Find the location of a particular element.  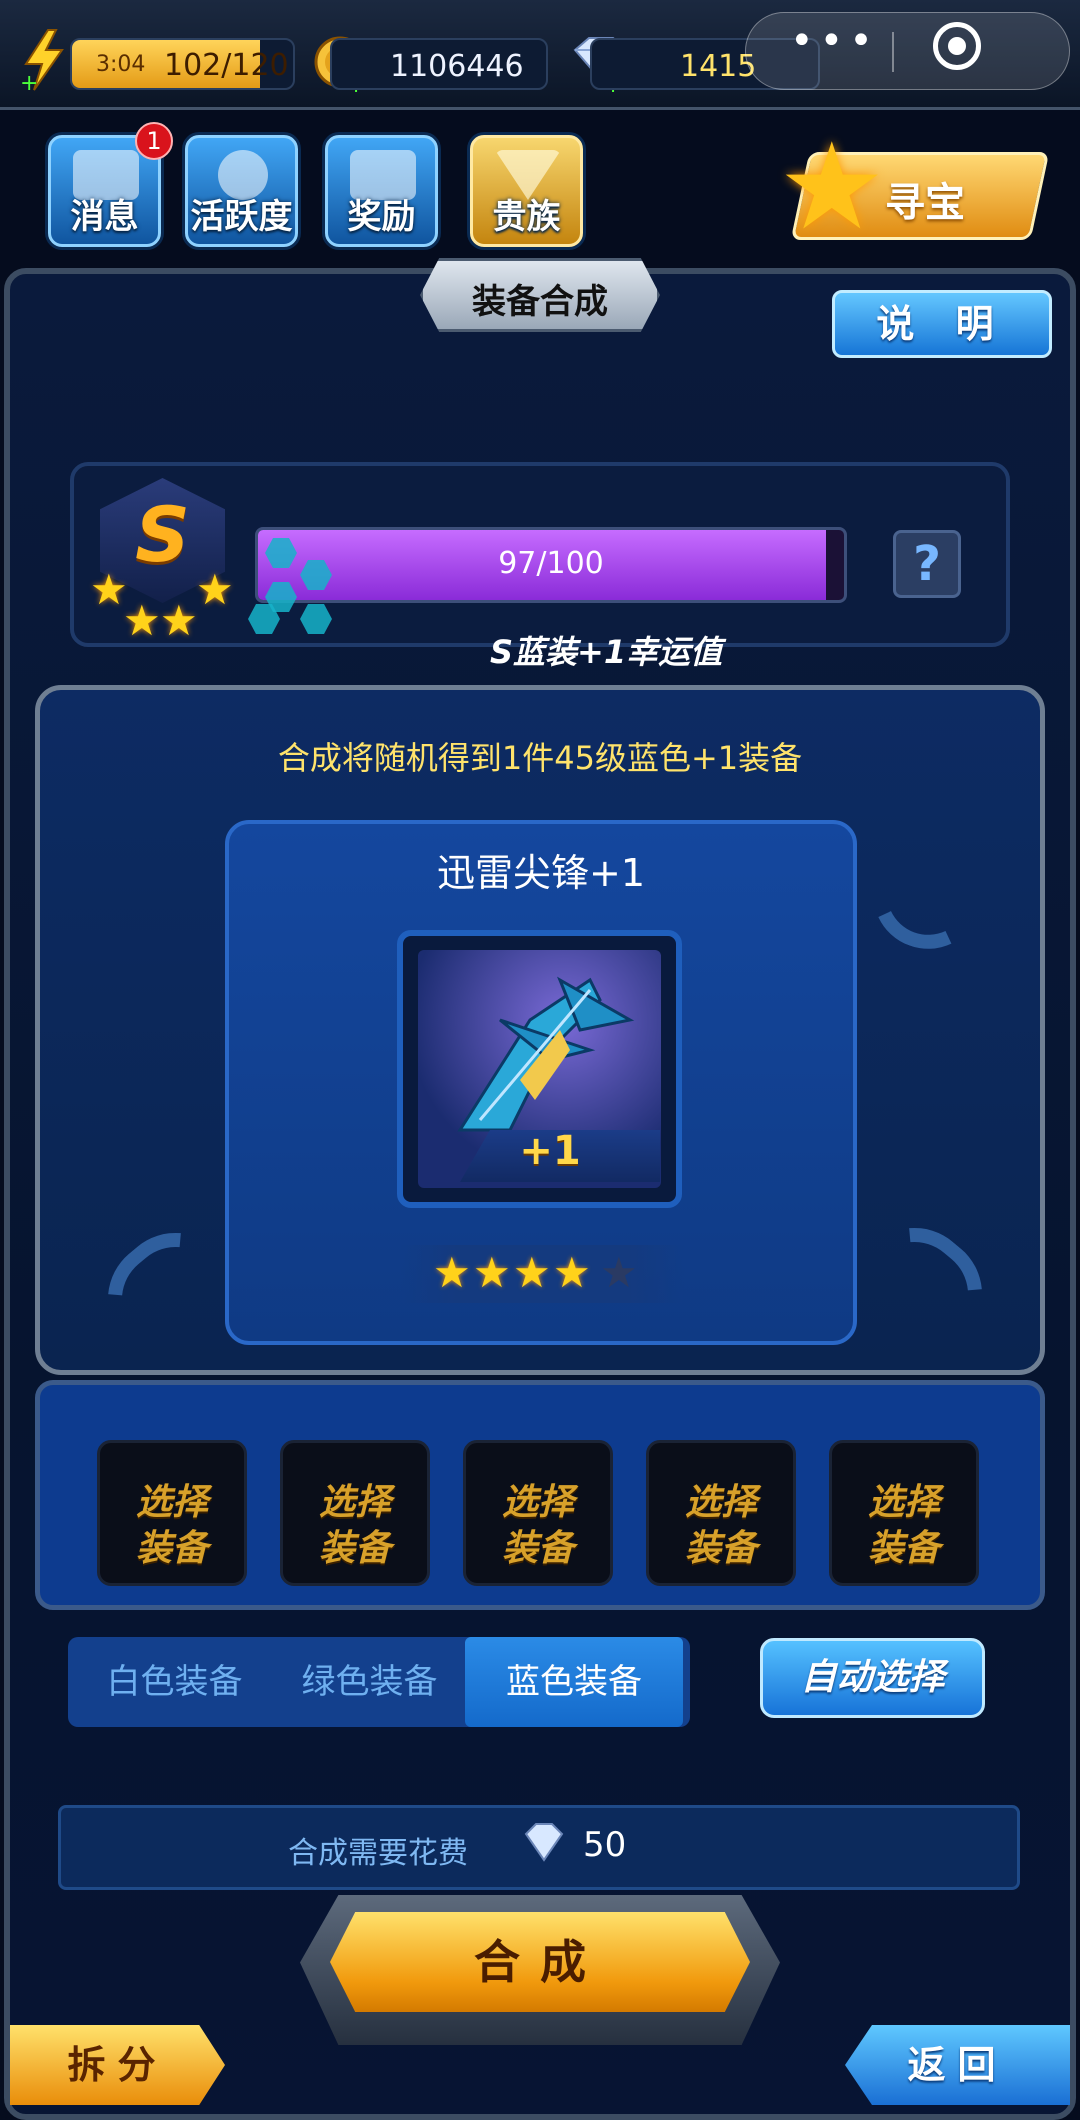

energy-meter: 3:04 102/120 is located at coordinates (182, 64).